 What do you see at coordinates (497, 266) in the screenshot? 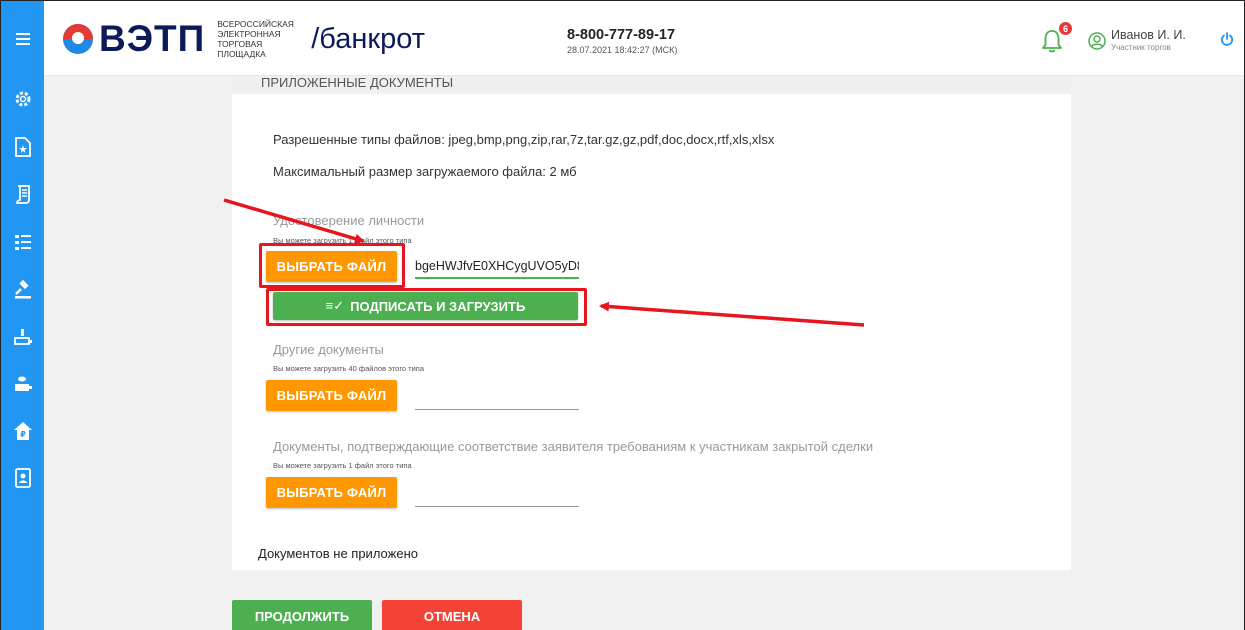
I see `file-name-field: bgeHWJfvE0XHCygUVO5yD8` at bounding box center [497, 266].